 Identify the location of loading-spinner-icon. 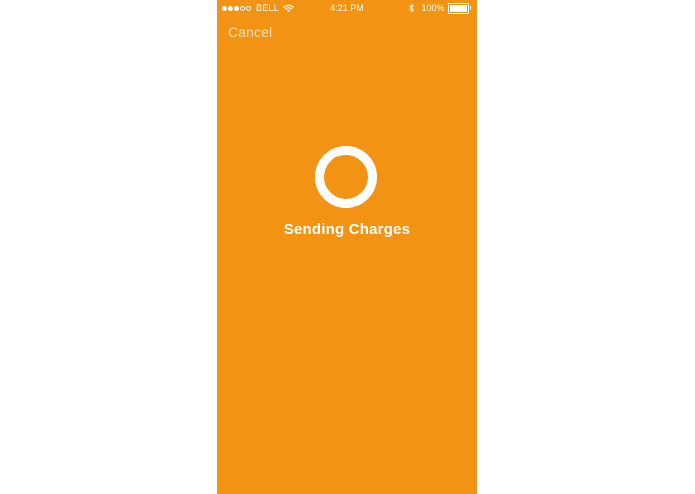
(346, 177).